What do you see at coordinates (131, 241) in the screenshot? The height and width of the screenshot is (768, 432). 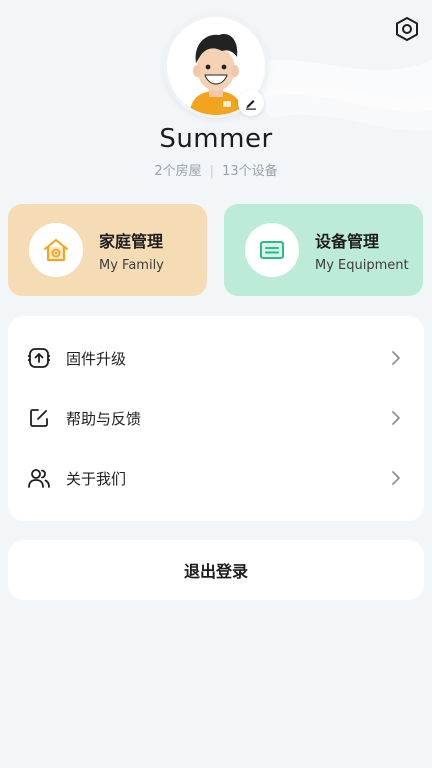 I see `family-card-title: 家庭管理` at bounding box center [131, 241].